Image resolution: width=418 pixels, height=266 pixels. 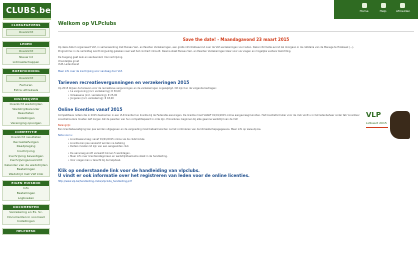 What do you see at coordinates (27, 10) in the screenshot?
I see `clubs-logo: CLUBS.be` at bounding box center [27, 10].